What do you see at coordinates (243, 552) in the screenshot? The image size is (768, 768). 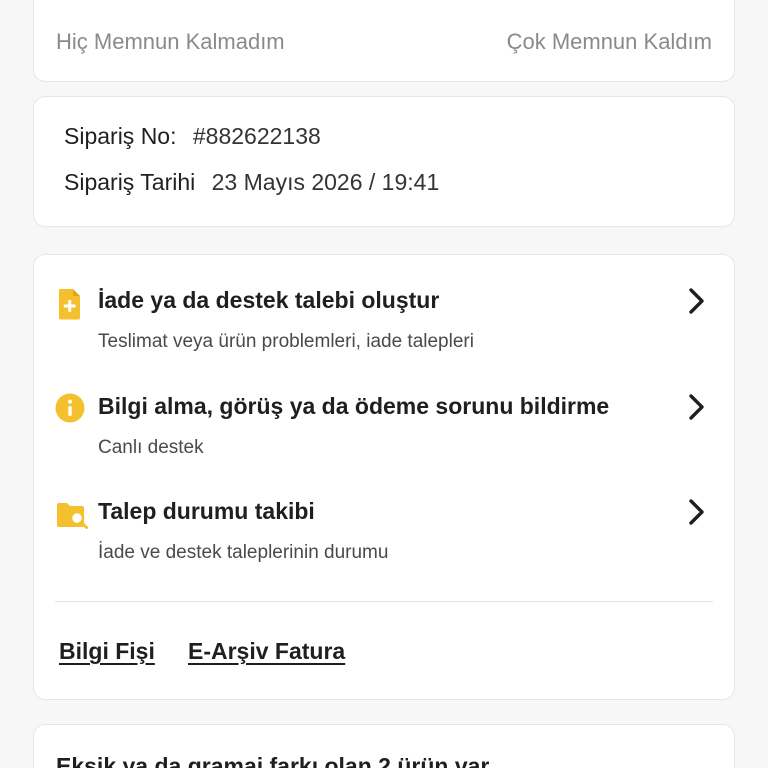 I see `action-subtitle: İade ve destek taleplerinin durumu` at bounding box center [243, 552].